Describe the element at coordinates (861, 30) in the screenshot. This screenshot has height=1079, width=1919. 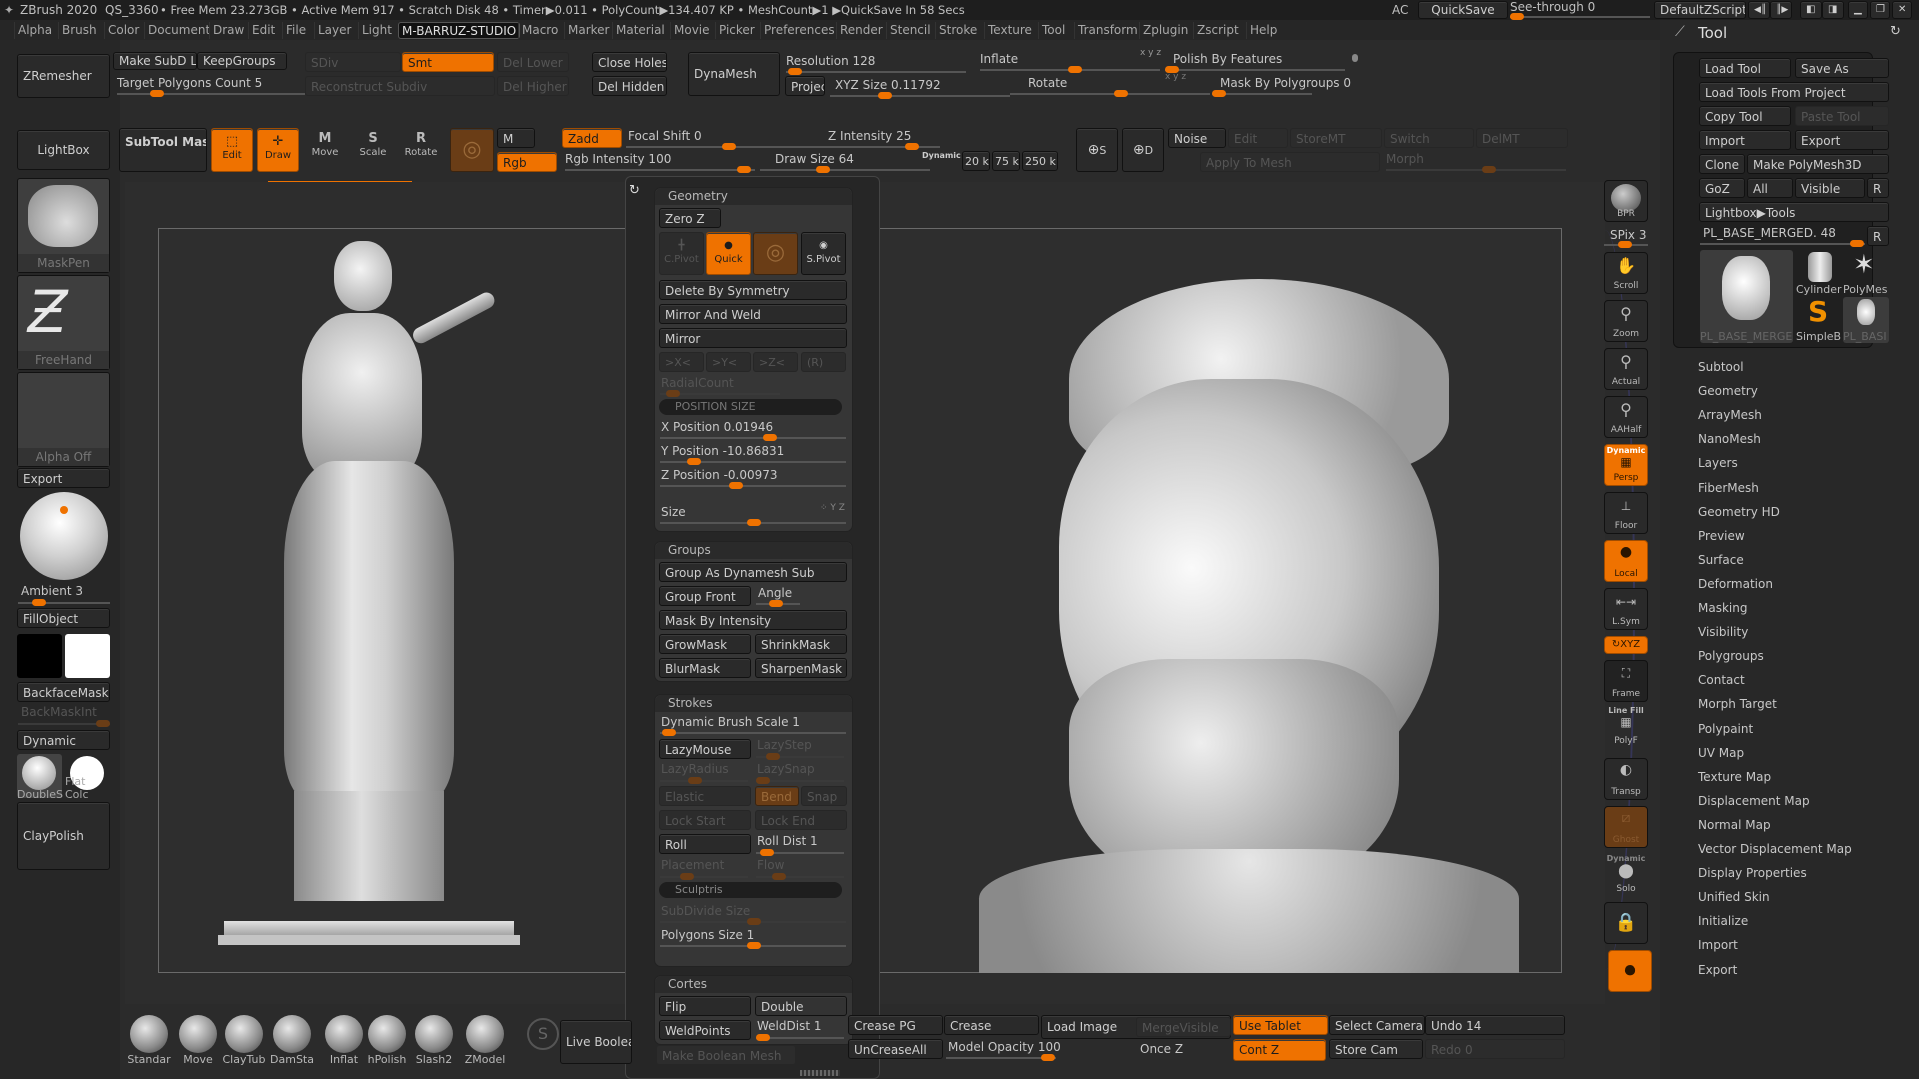
I see `menu-render: Render` at that location.